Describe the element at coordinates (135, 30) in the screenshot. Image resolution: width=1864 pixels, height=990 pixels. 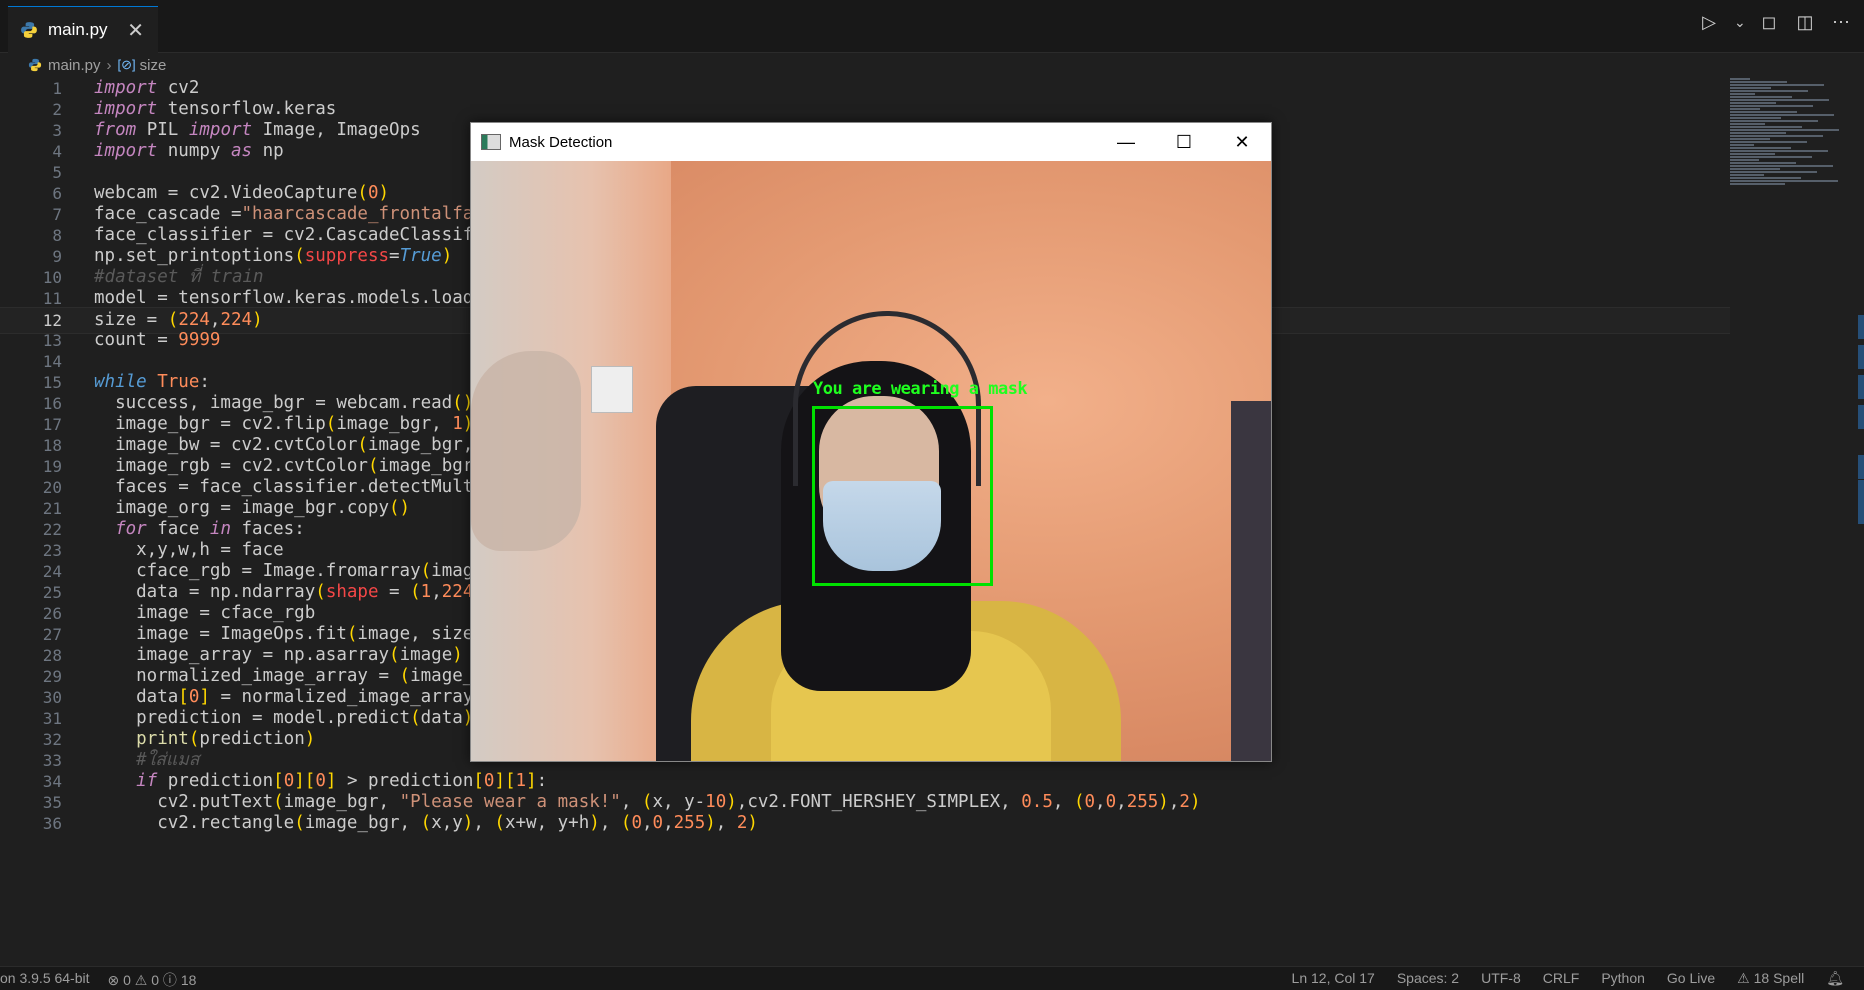
I see `tab-close-icon: ✕` at that location.